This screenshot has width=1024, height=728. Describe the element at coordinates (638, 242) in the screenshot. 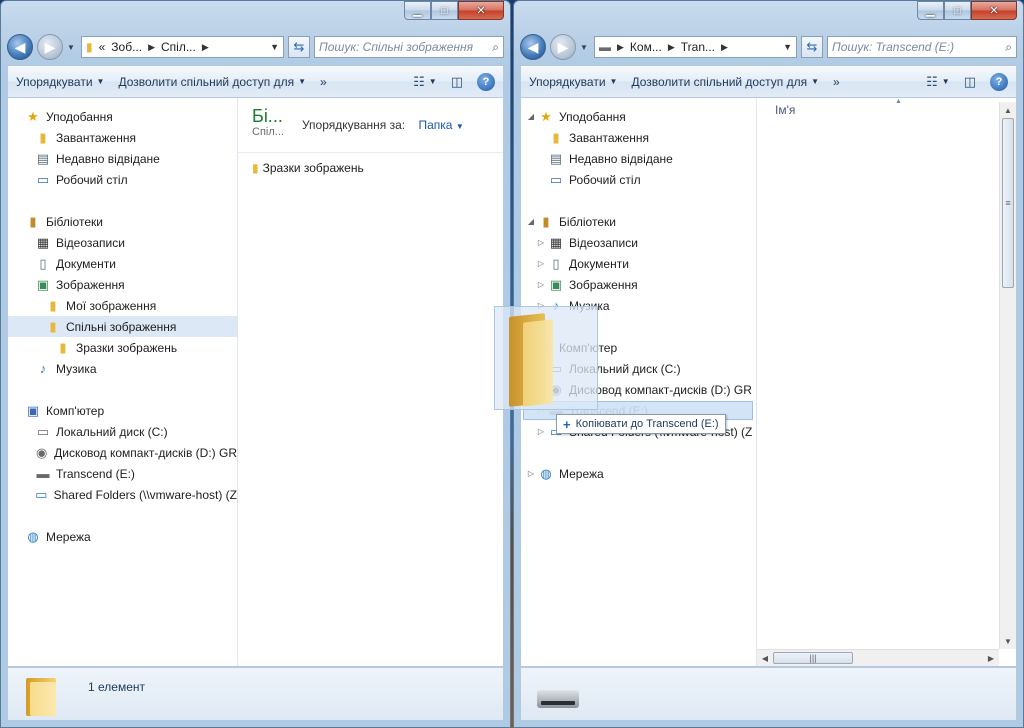

I see `nav-tree-item: ▷ ▦ Відеозаписи` at that location.